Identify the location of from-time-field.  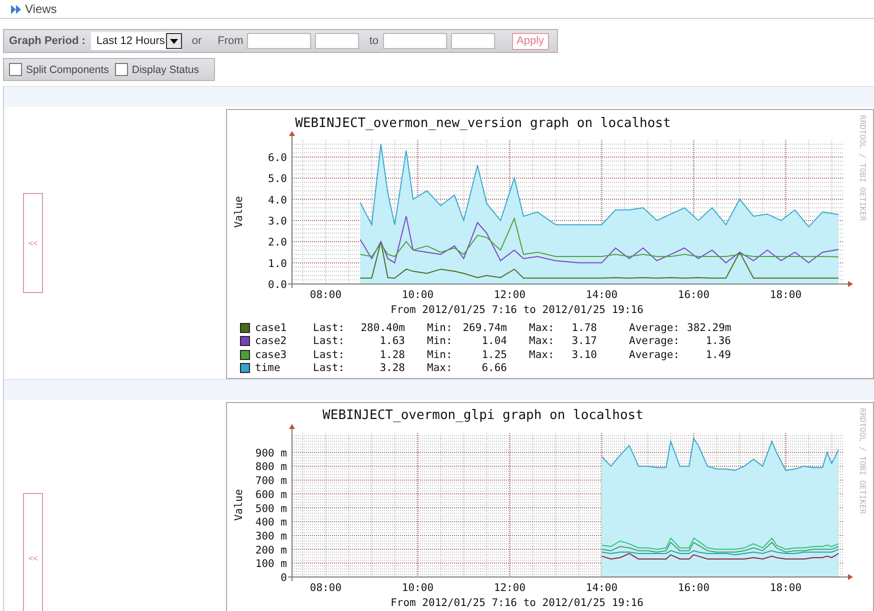
(337, 41).